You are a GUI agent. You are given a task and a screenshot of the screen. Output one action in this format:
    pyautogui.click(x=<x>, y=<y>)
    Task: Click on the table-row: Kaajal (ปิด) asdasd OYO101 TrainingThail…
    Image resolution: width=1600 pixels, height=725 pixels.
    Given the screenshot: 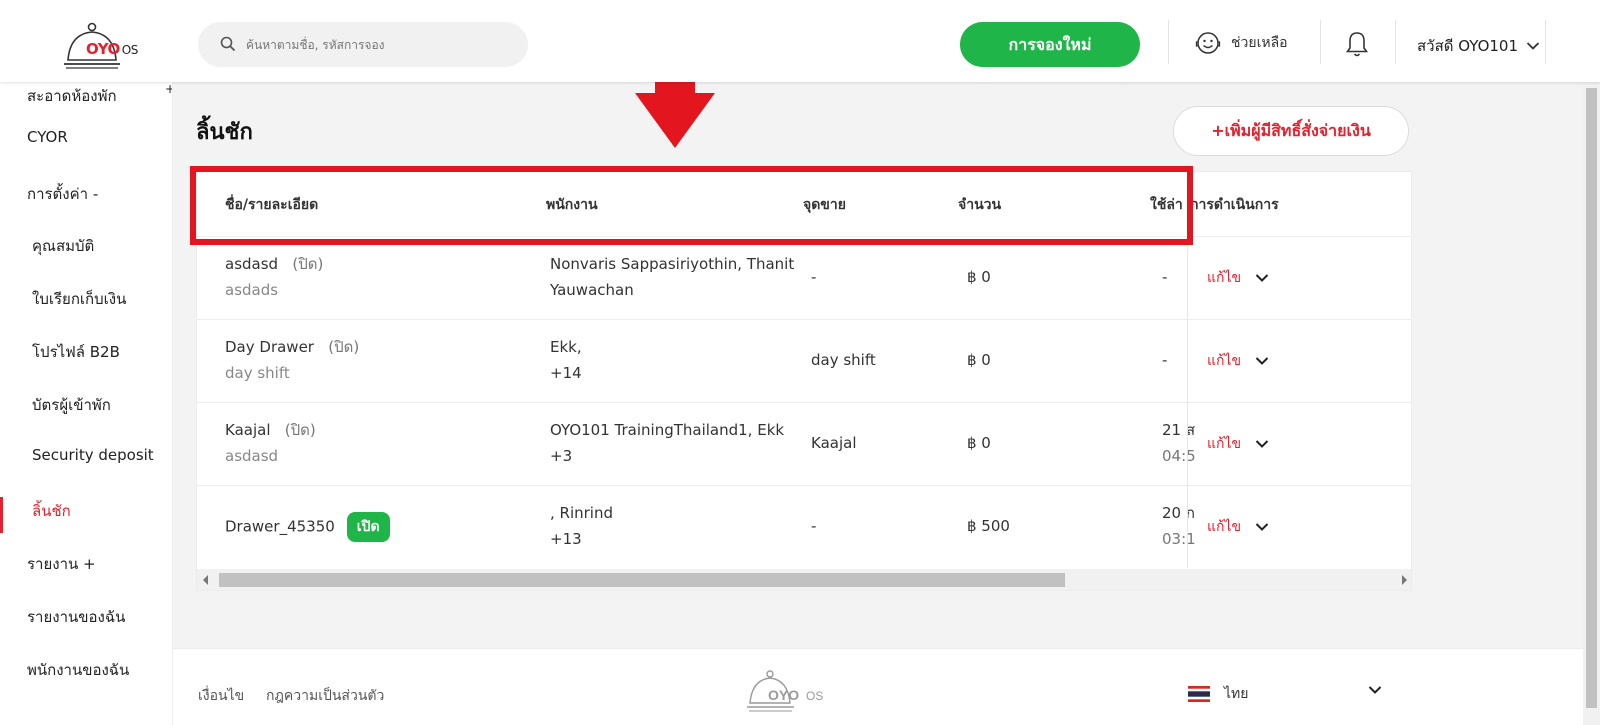 What is the action you would take?
    pyautogui.click(x=804, y=443)
    